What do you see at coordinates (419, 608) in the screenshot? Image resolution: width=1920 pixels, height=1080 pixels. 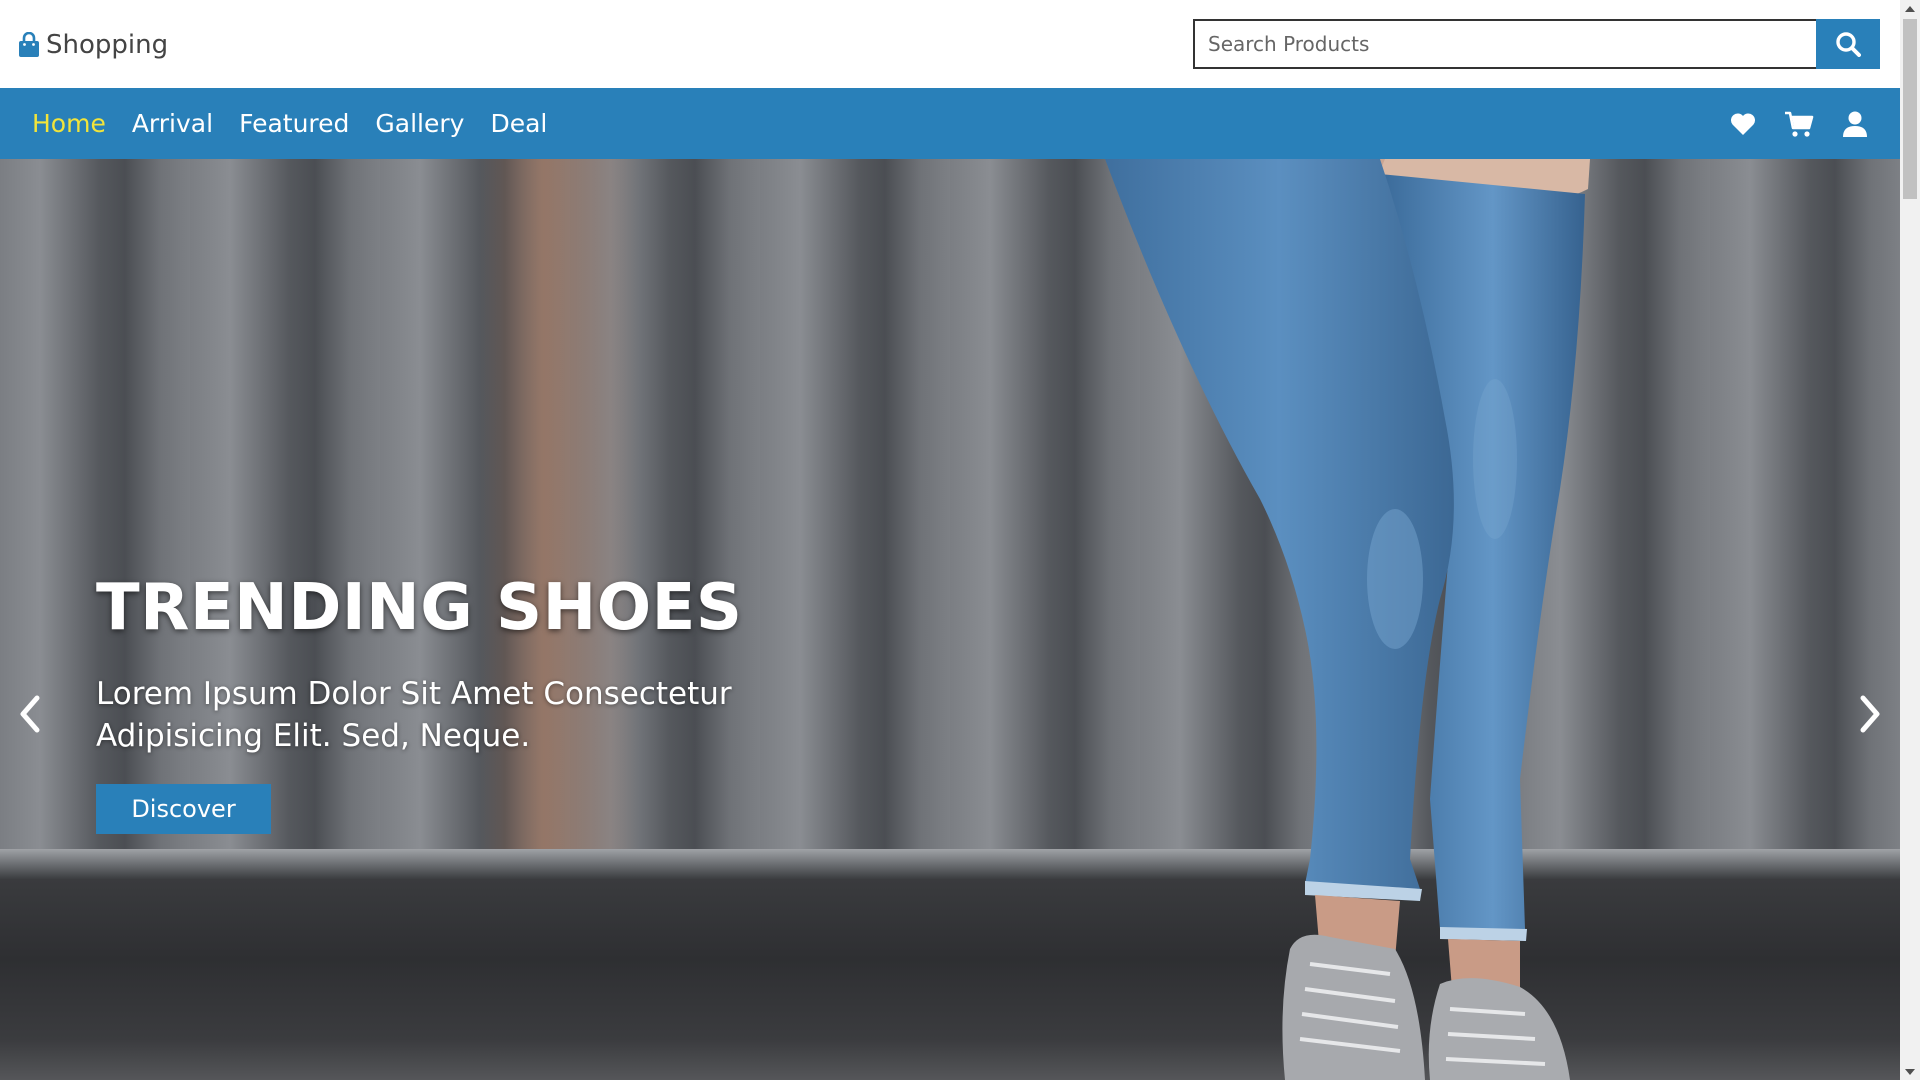 I see `hero-title: TRENDING SHOES` at bounding box center [419, 608].